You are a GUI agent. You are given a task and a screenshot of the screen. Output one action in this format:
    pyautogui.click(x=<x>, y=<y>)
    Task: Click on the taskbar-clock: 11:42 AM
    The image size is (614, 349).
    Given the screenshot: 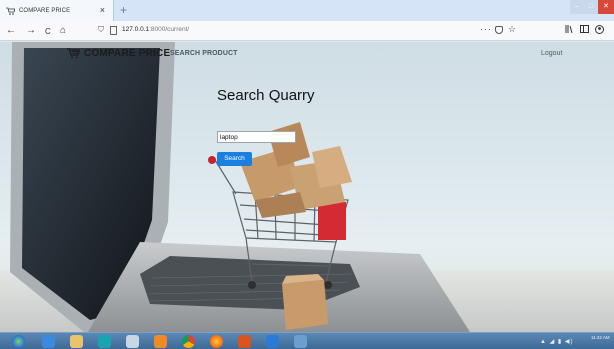 What is the action you would take?
    pyautogui.click(x=600, y=338)
    